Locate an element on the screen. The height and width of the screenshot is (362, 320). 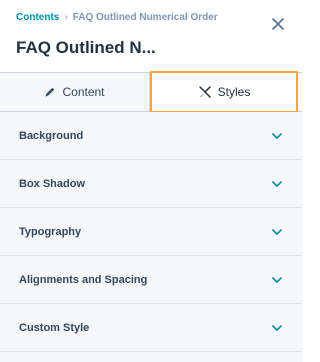
tab-content: Content is located at coordinates (75, 92).